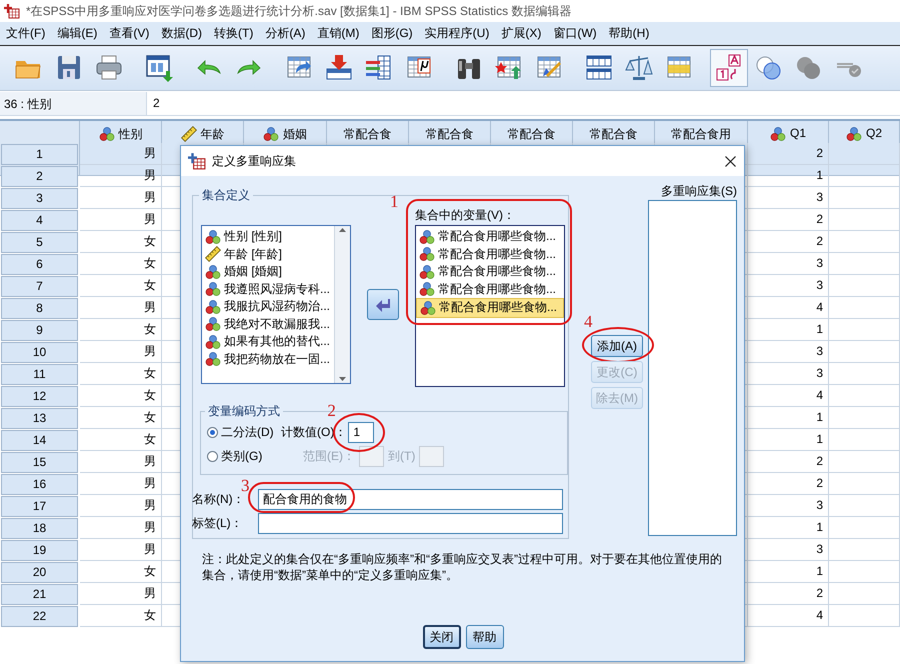 This screenshot has width=900, height=664. I want to click on cell-reference: 36 : 性别, so click(73, 103).